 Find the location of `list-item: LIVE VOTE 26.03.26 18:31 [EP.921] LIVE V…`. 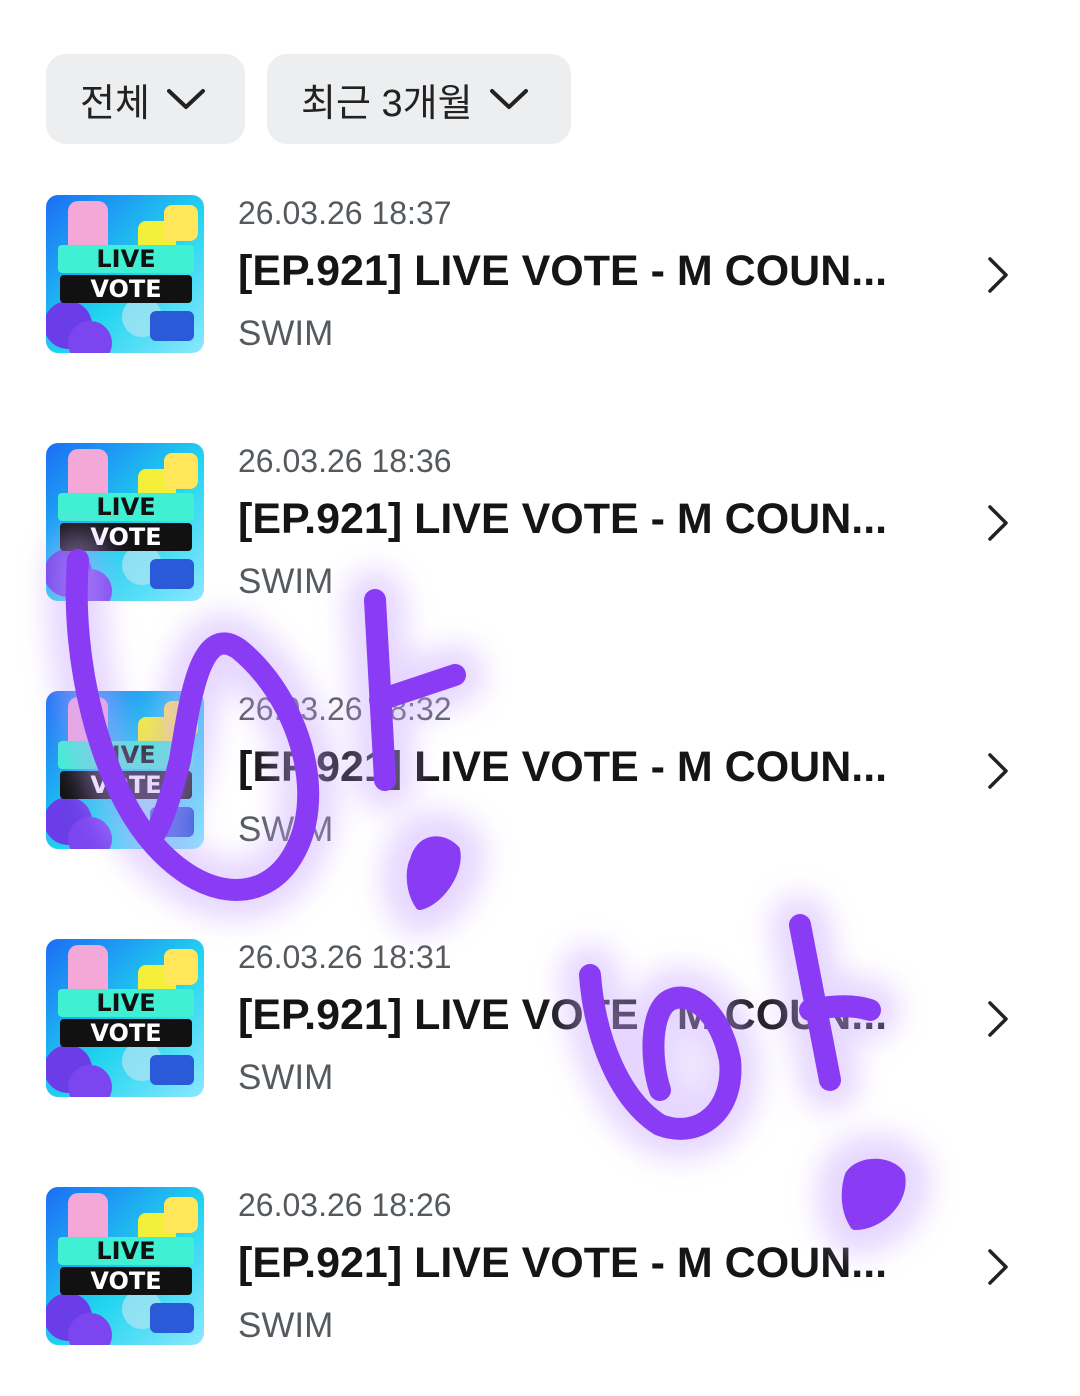

list-item: LIVE VOTE 26.03.26 18:31 [EP.921] LIVE V… is located at coordinates (540, 1019).